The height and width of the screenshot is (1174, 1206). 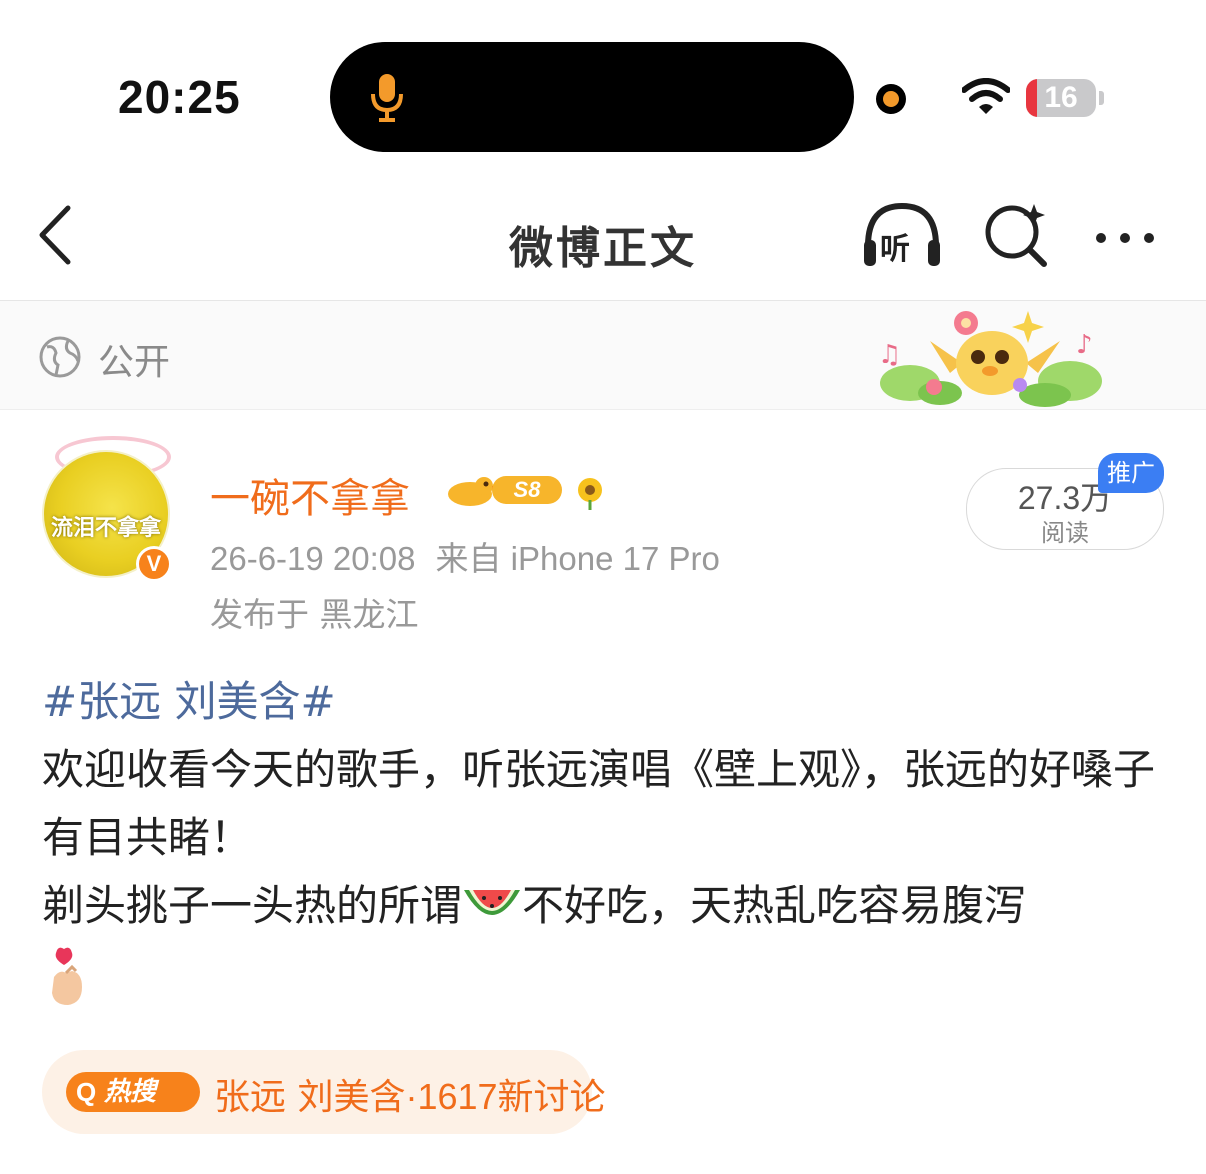 I want to click on watermelon-emoji, so click(x=492, y=902).